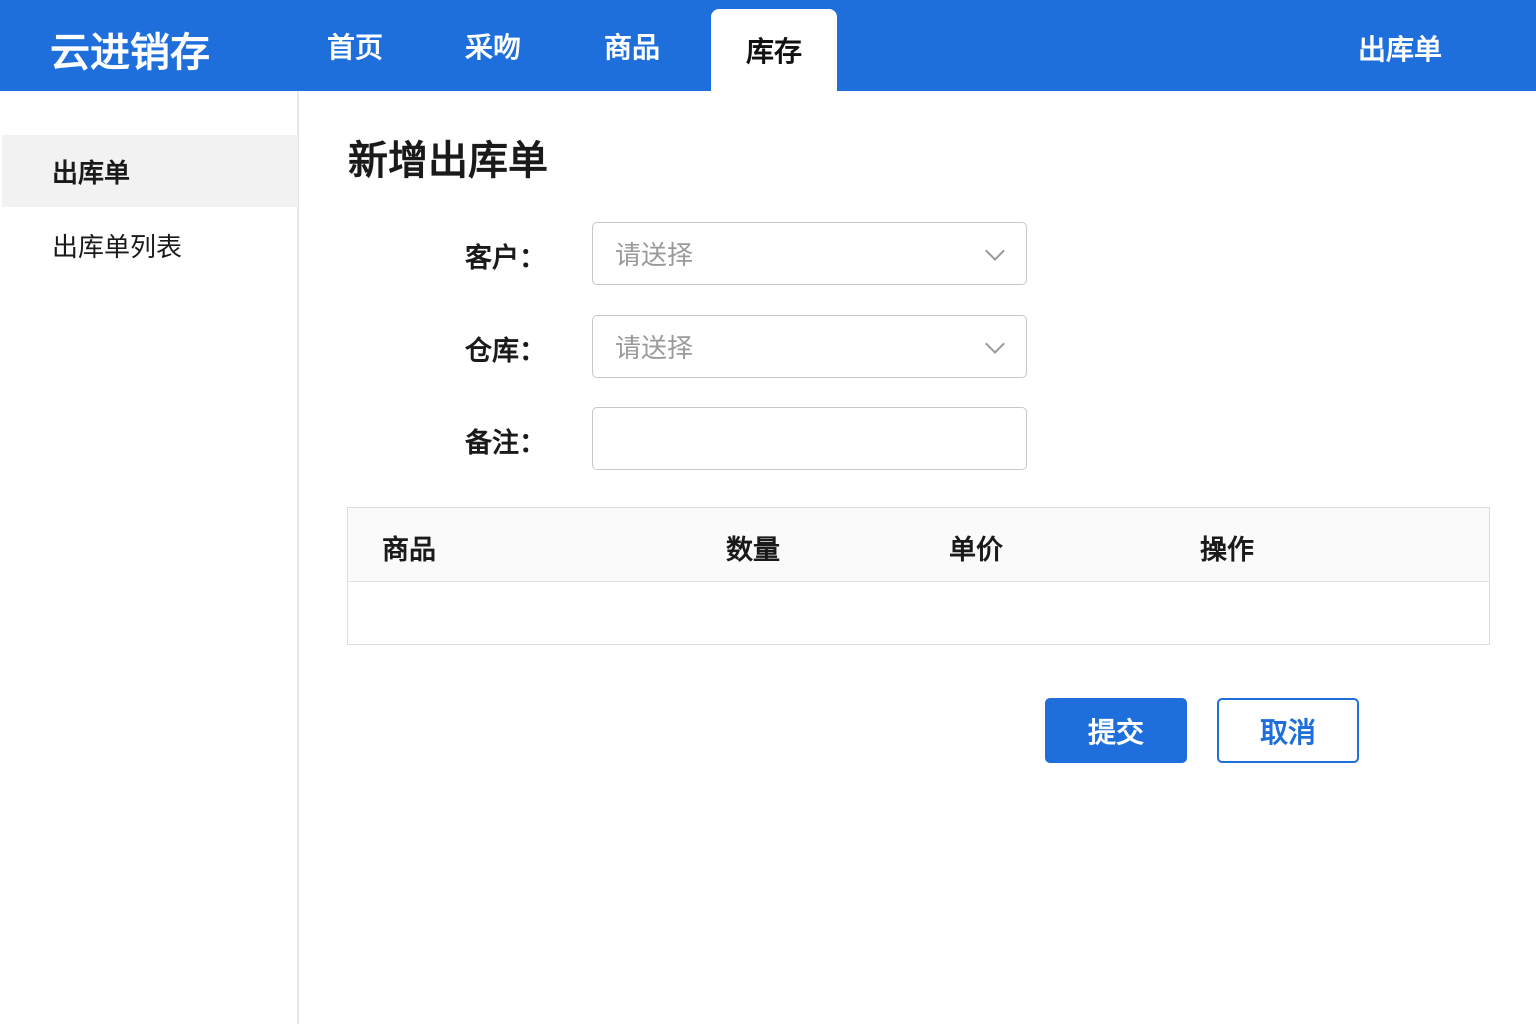 This screenshot has height=1024, width=1536. I want to click on customer-select: 请送择, so click(809, 253).